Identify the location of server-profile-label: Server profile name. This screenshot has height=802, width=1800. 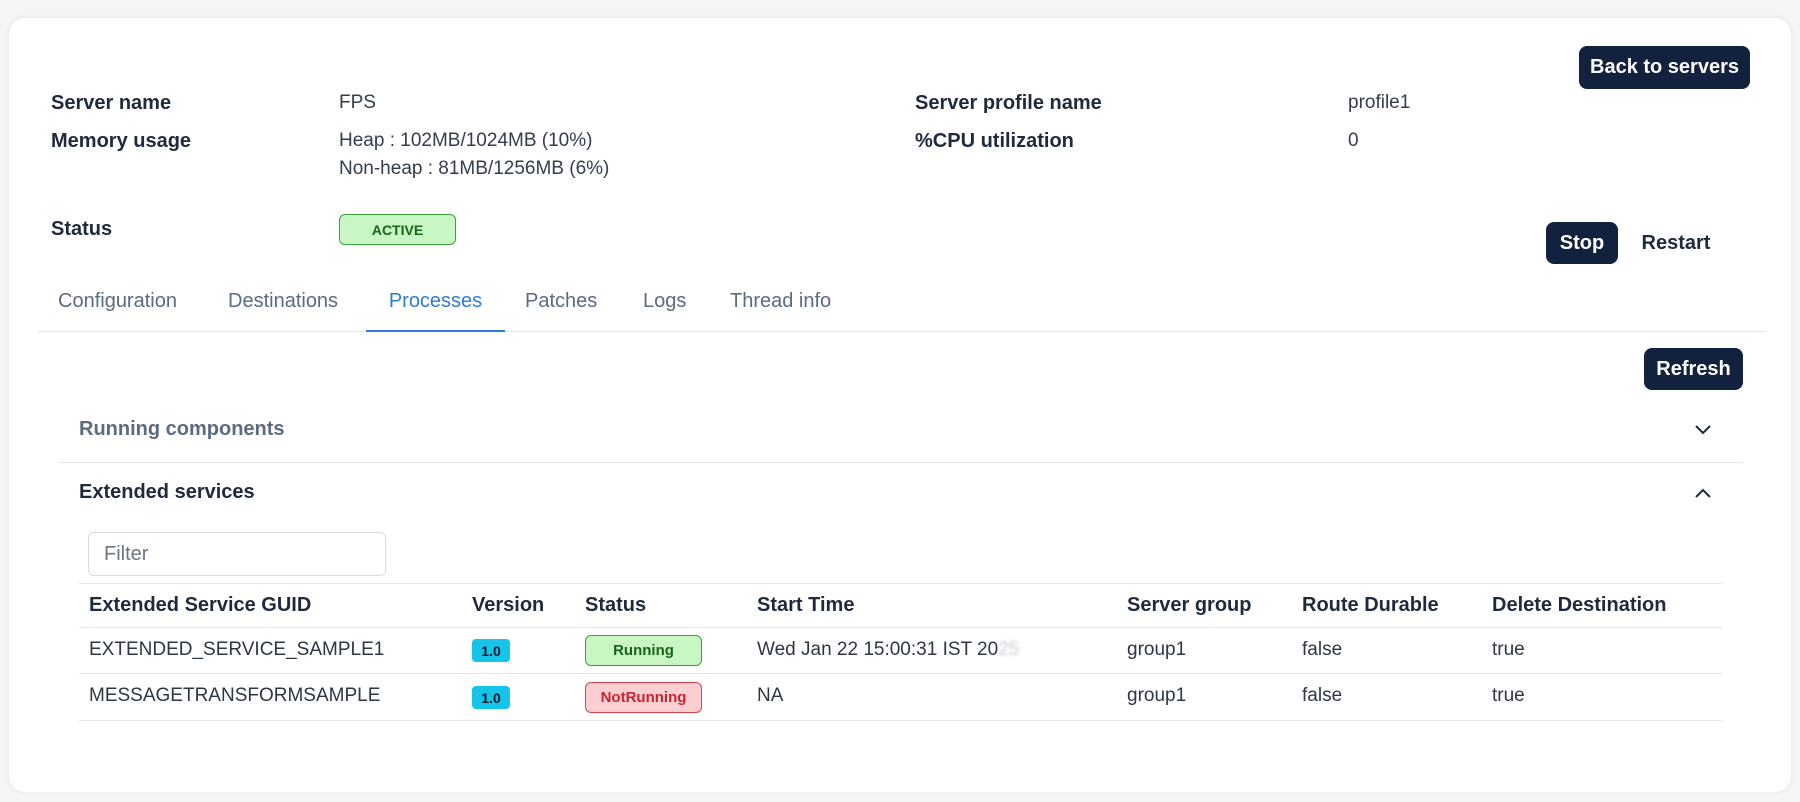
(1008, 103).